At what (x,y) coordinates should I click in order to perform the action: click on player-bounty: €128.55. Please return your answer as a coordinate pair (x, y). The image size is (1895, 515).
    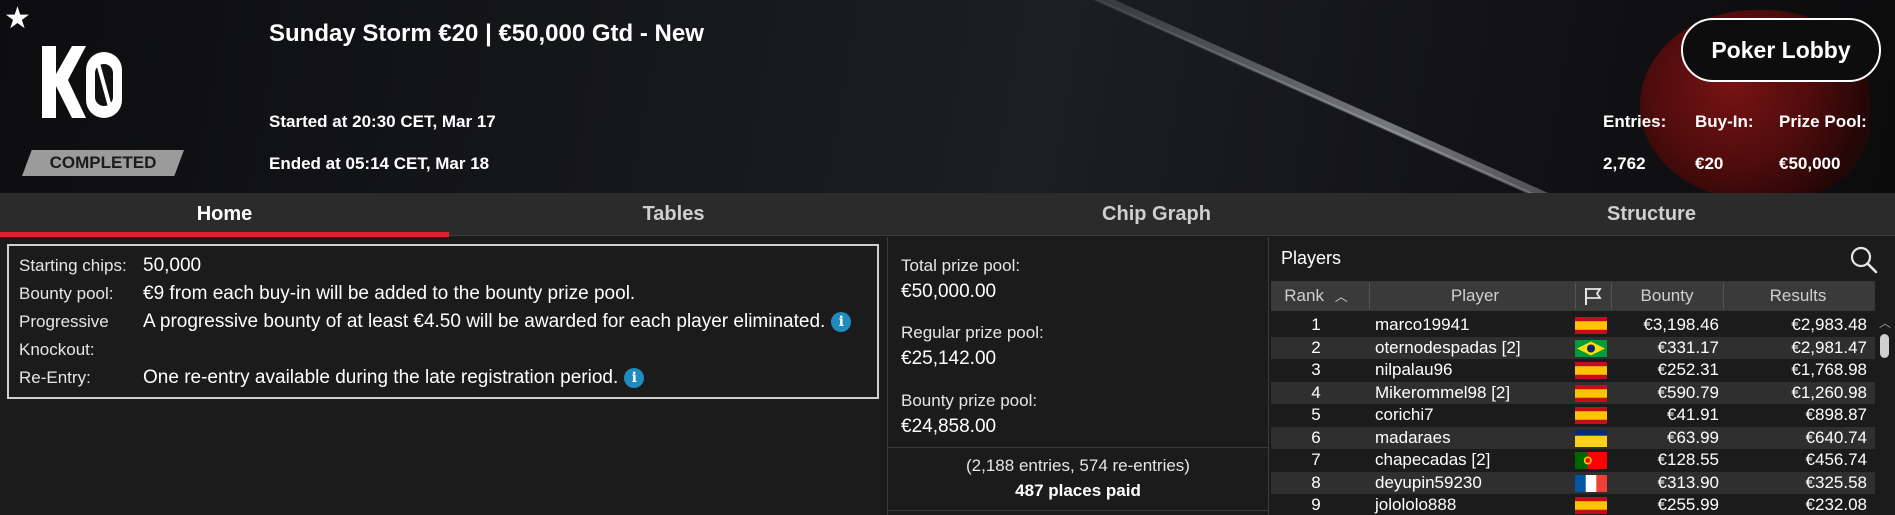
    Looking at the image, I should click on (1688, 459).